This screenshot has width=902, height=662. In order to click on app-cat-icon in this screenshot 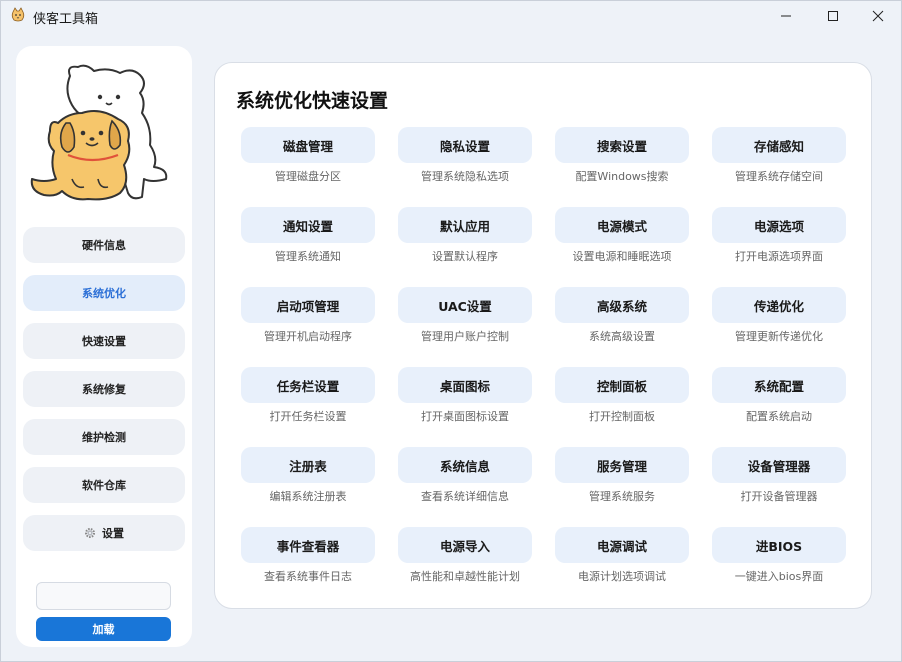, I will do `click(18, 15)`.